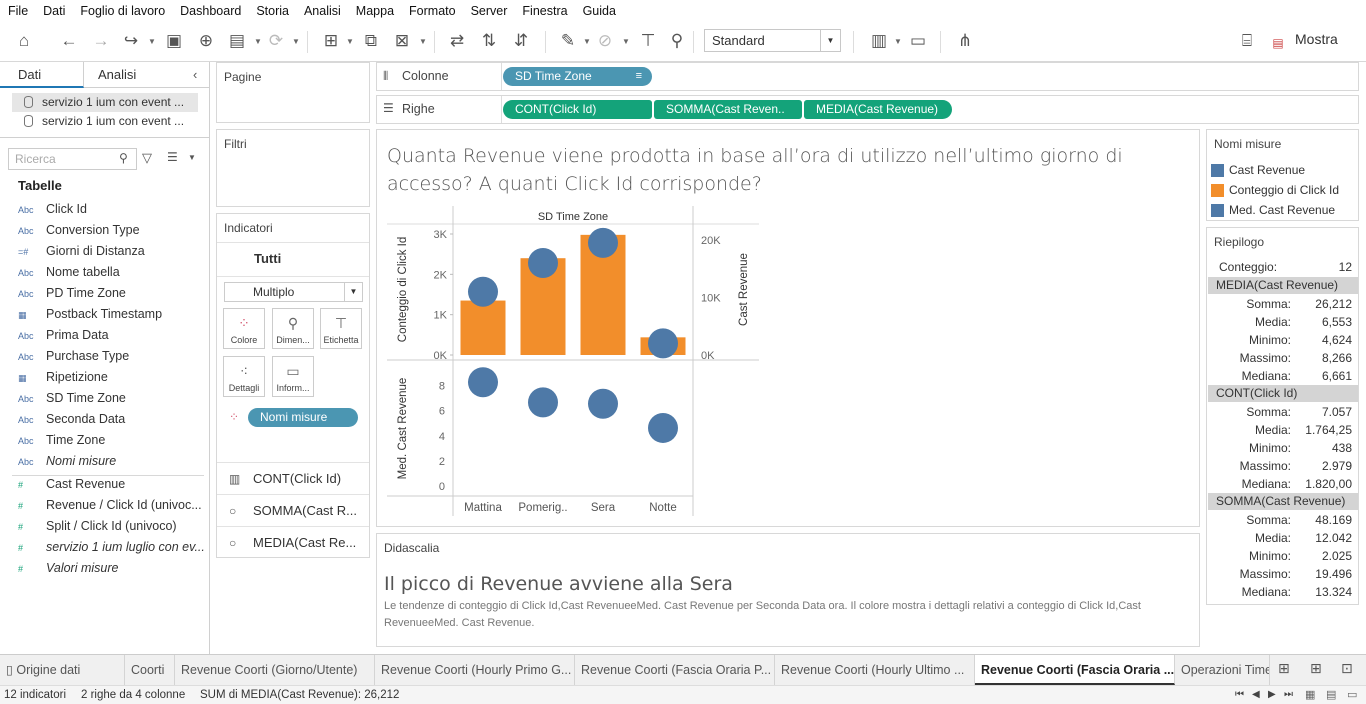 Image resolution: width=1366 pixels, height=704 pixels. I want to click on share-icon: ⋔, so click(965, 41).